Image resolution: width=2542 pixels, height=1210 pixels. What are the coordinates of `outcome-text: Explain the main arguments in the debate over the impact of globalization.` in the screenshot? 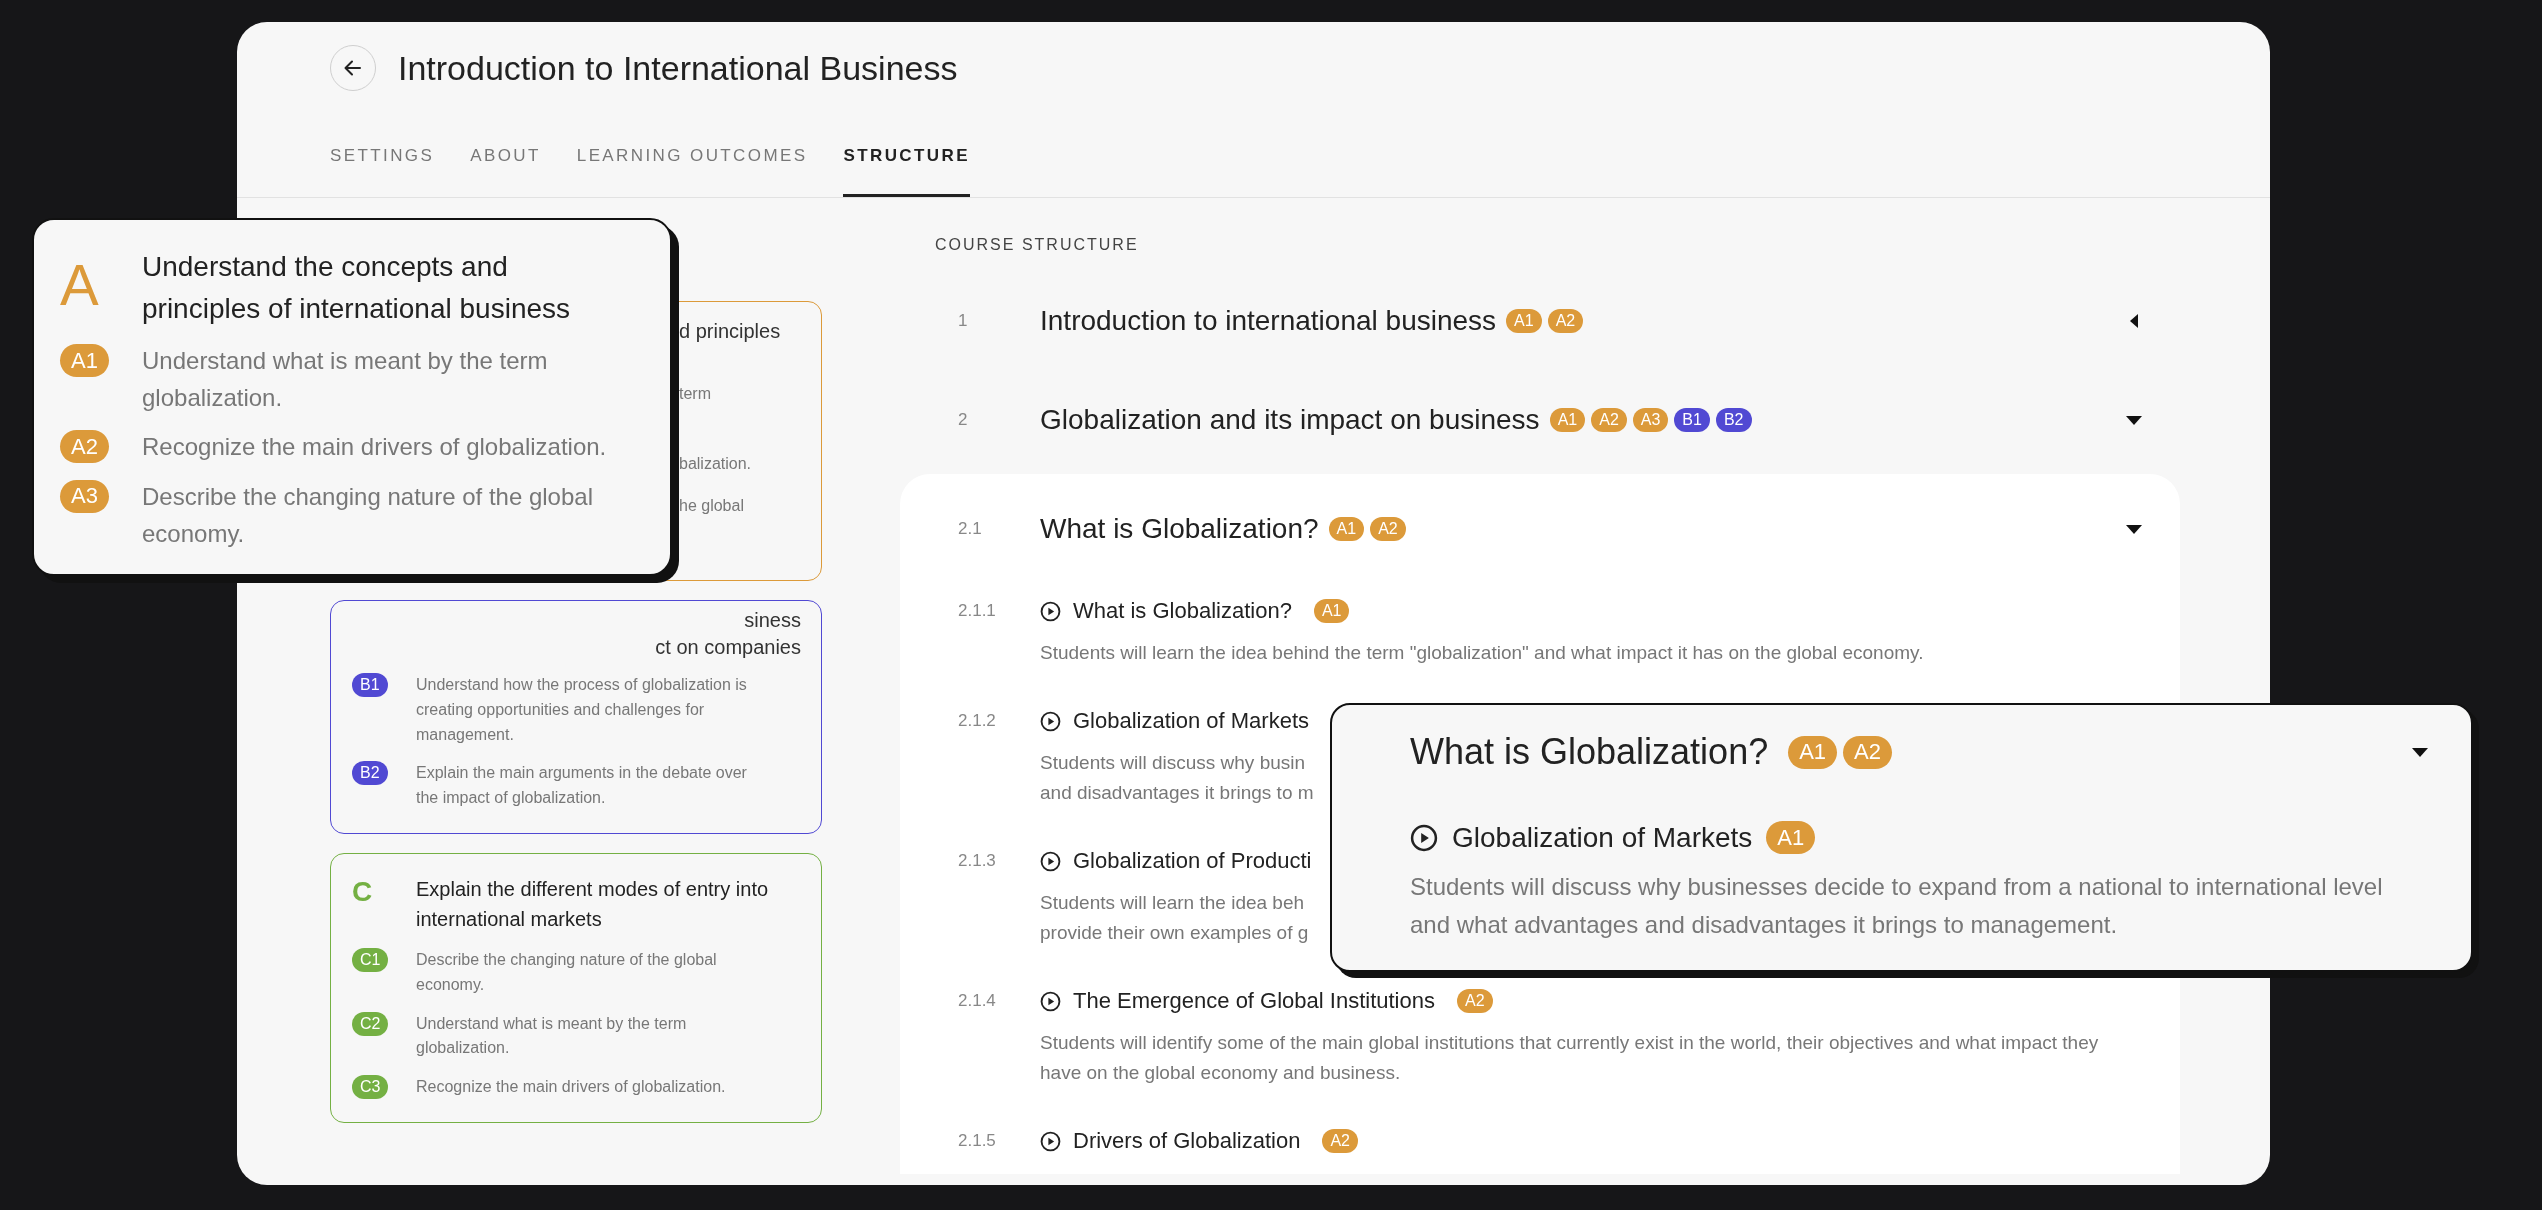 It's located at (582, 786).